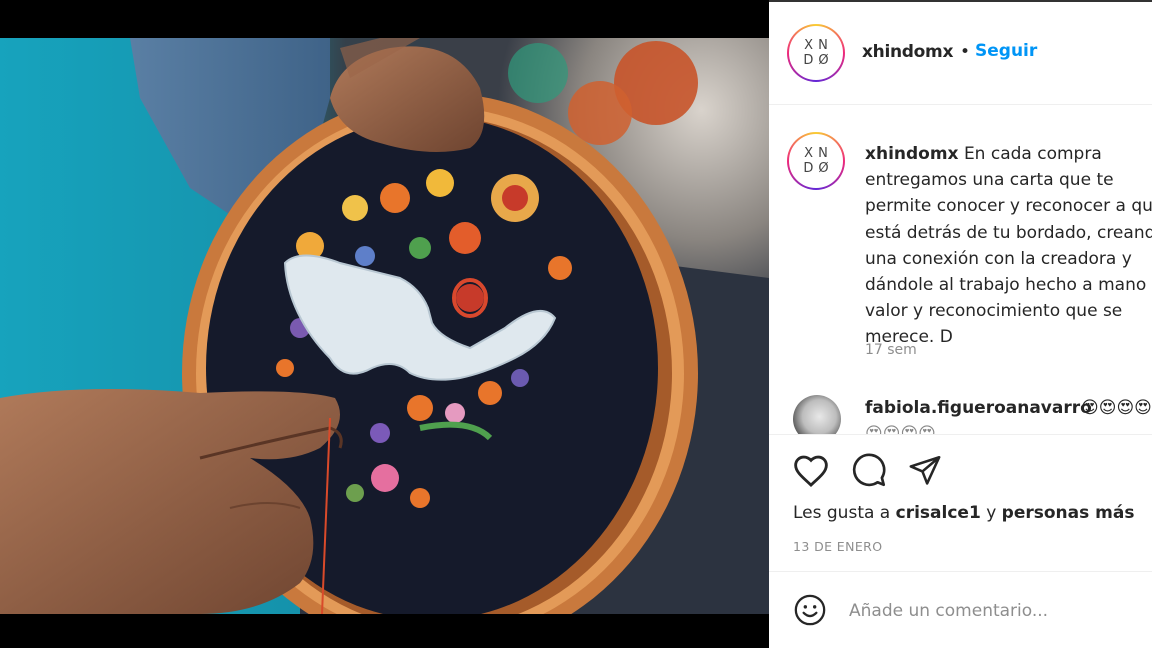 The image size is (1152, 648). I want to click on comment-username: fabiola.figueroanavarro, so click(978, 408).